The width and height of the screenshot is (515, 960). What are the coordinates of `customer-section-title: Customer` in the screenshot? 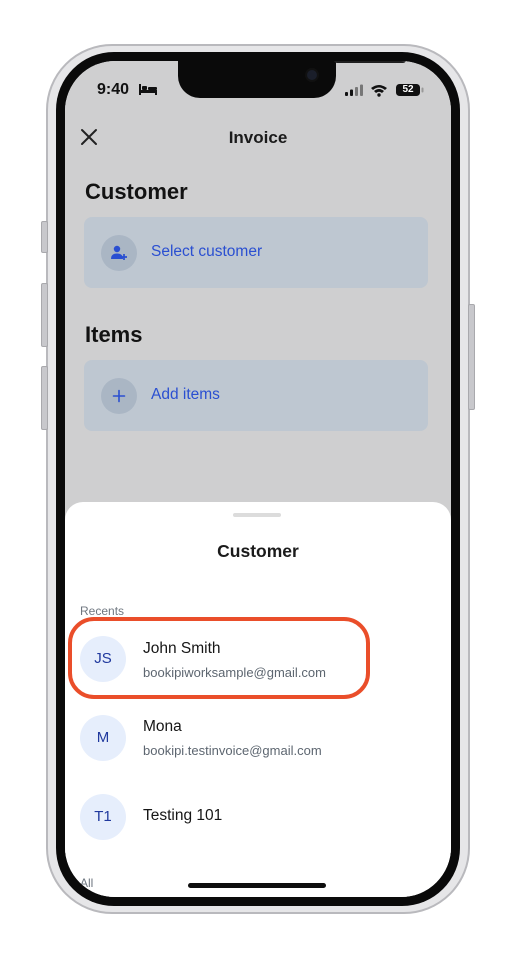 It's located at (136, 191).